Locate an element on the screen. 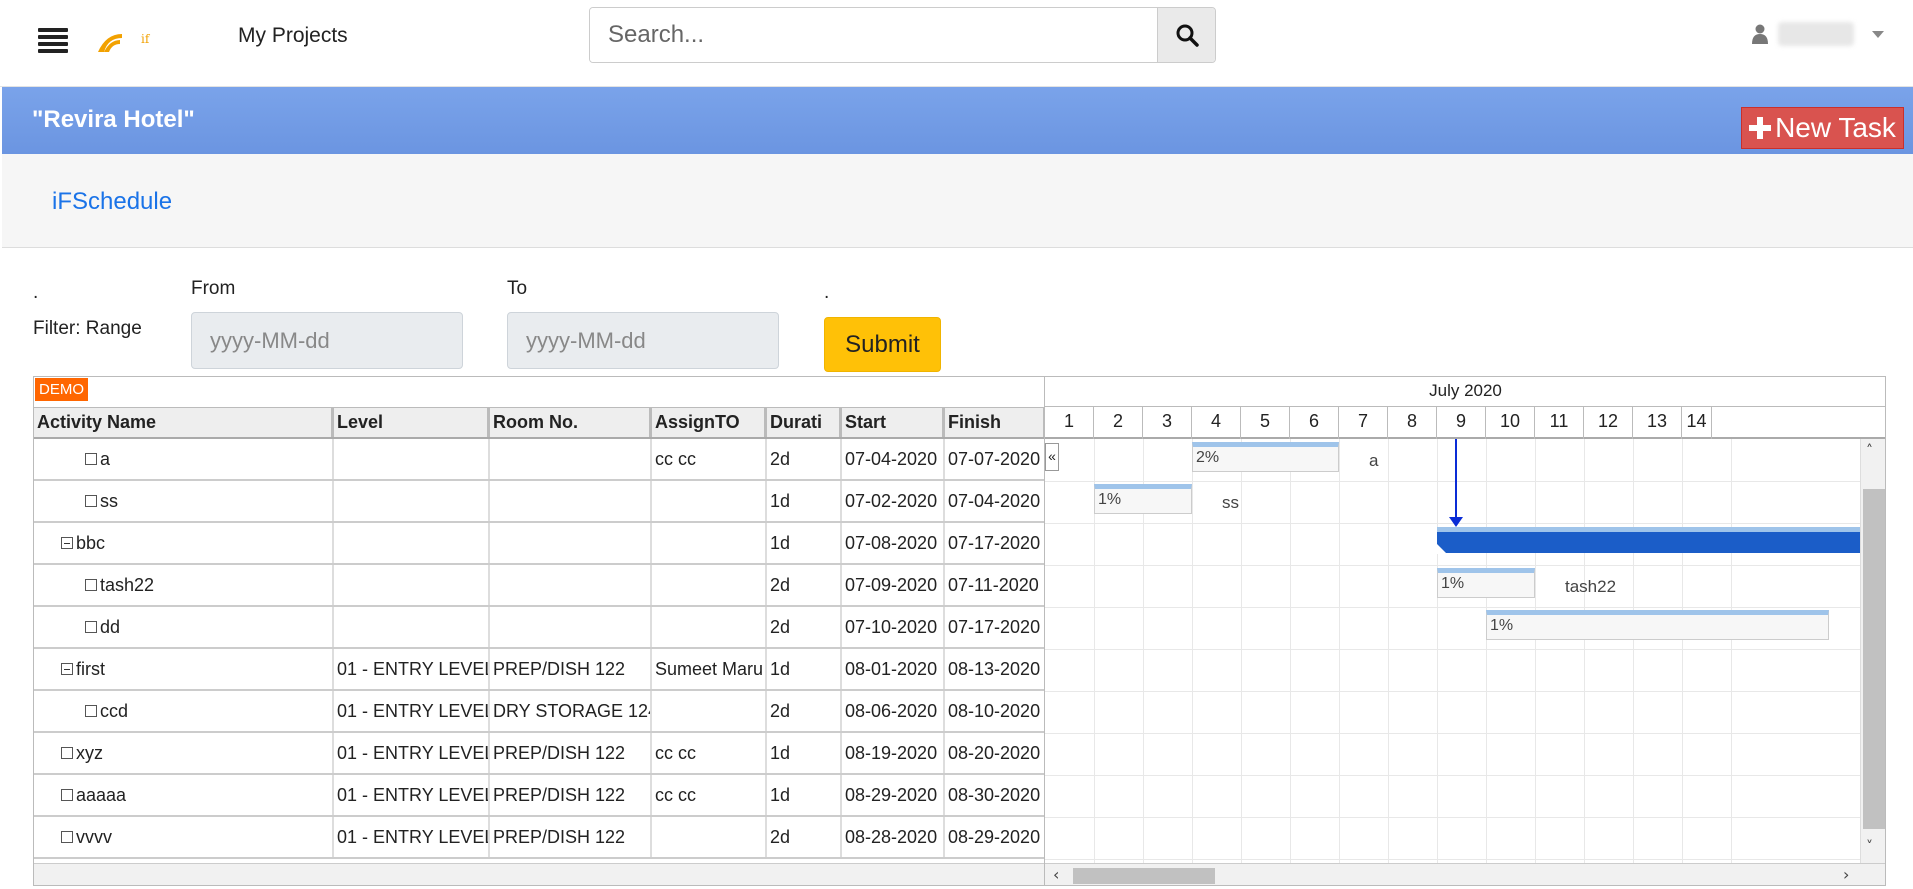  task-bar: 2% is located at coordinates (1265, 457).